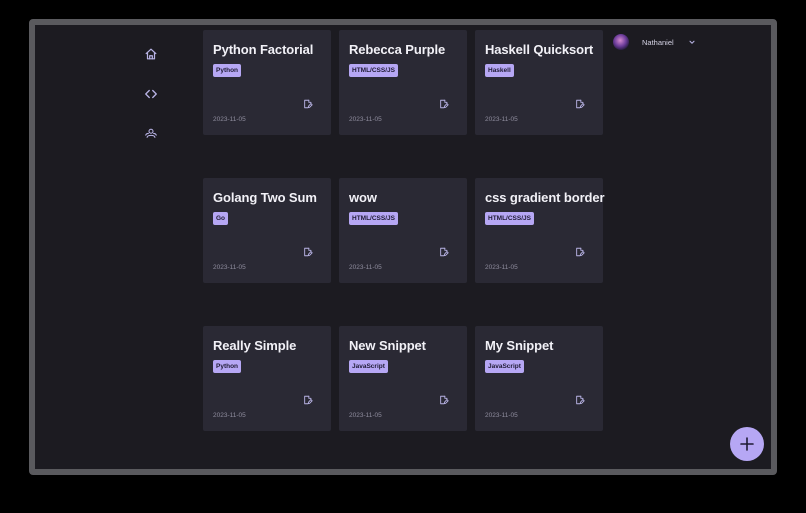 Image resolution: width=806 pixels, height=513 pixels. I want to click on add-snippet-button, so click(747, 444).